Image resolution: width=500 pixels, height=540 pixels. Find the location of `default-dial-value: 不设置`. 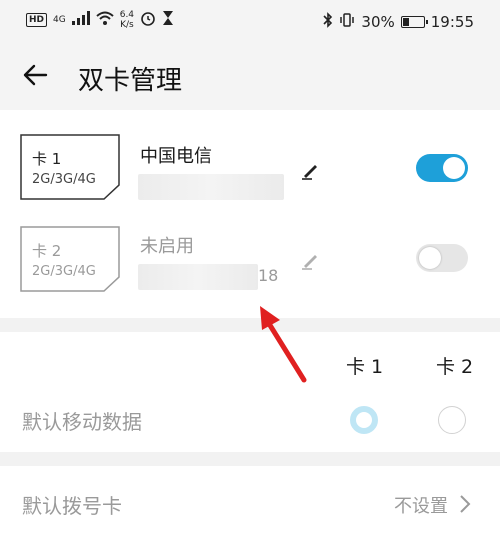

default-dial-value: 不设置 is located at coordinates (421, 506).